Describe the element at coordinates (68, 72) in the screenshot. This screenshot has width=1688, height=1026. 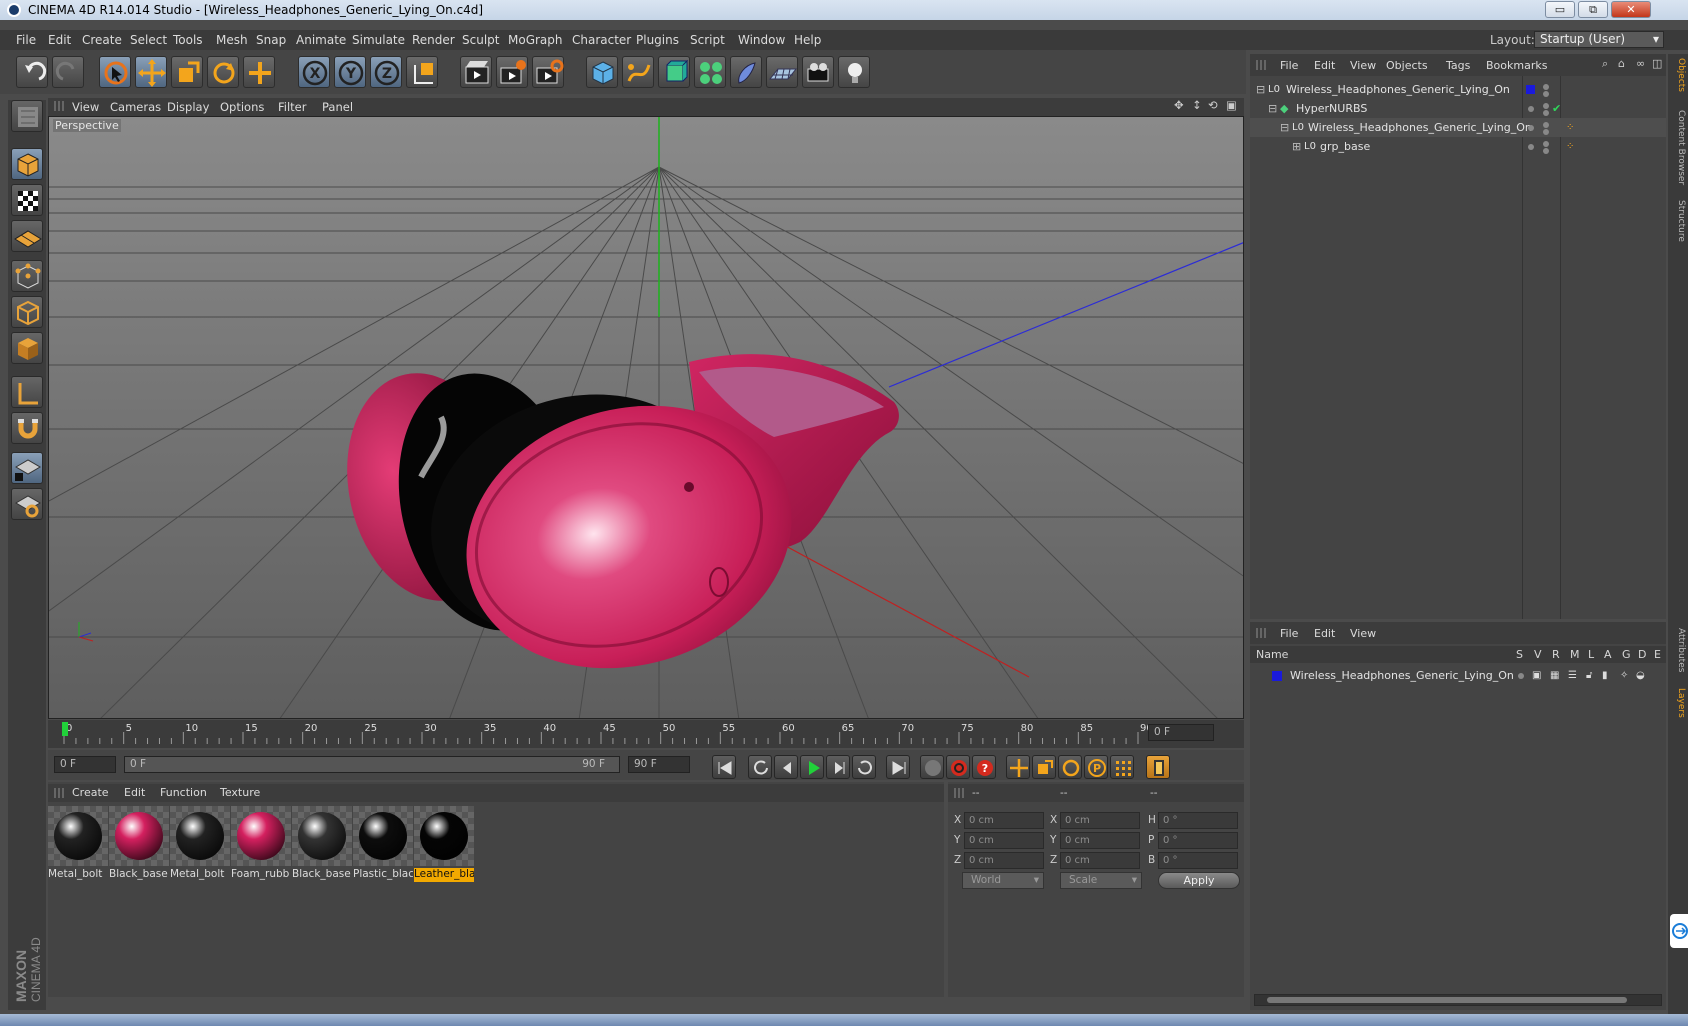
I see `redo-icon` at that location.